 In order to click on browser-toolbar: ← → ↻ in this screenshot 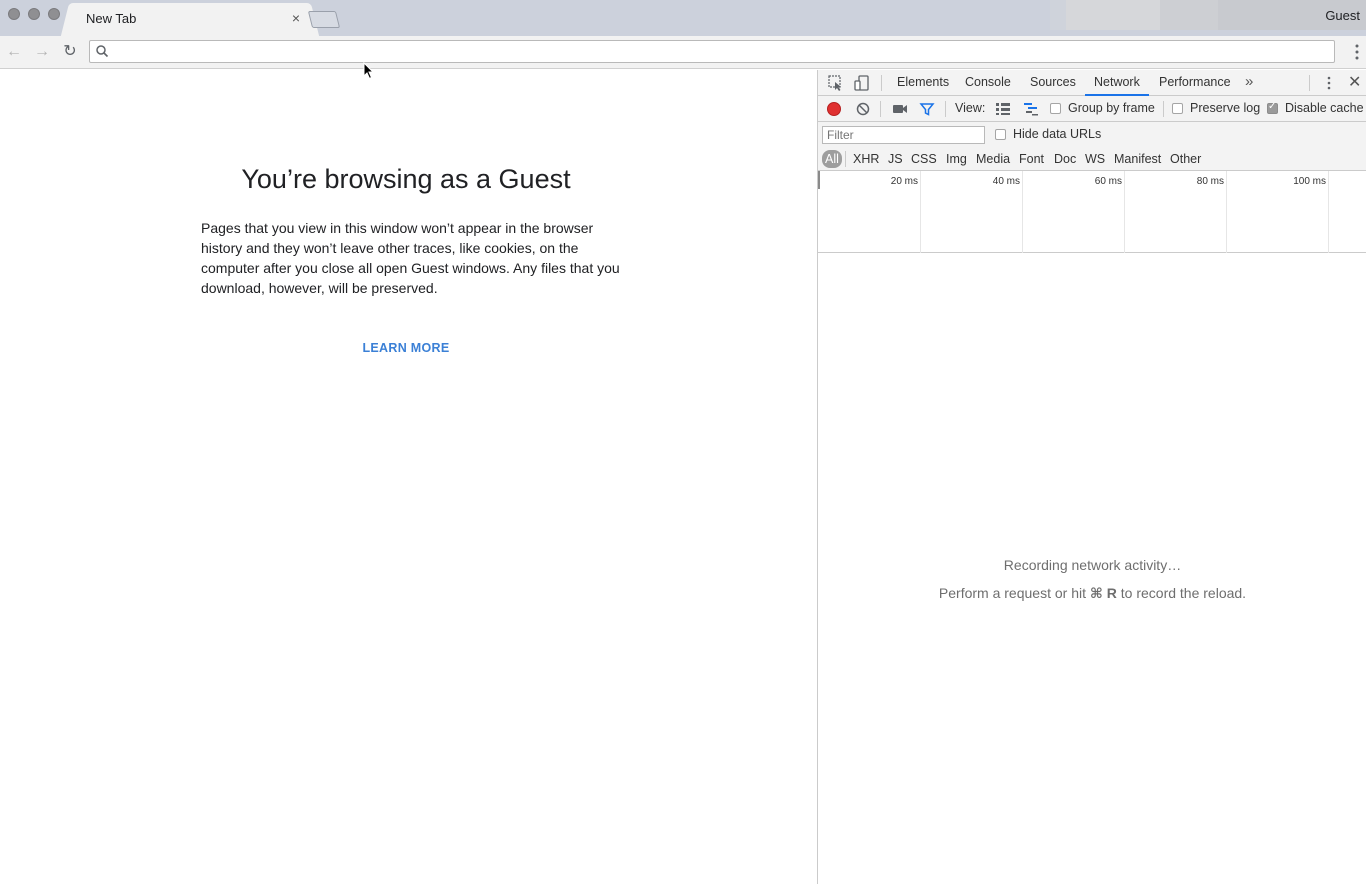, I will do `click(683, 52)`.